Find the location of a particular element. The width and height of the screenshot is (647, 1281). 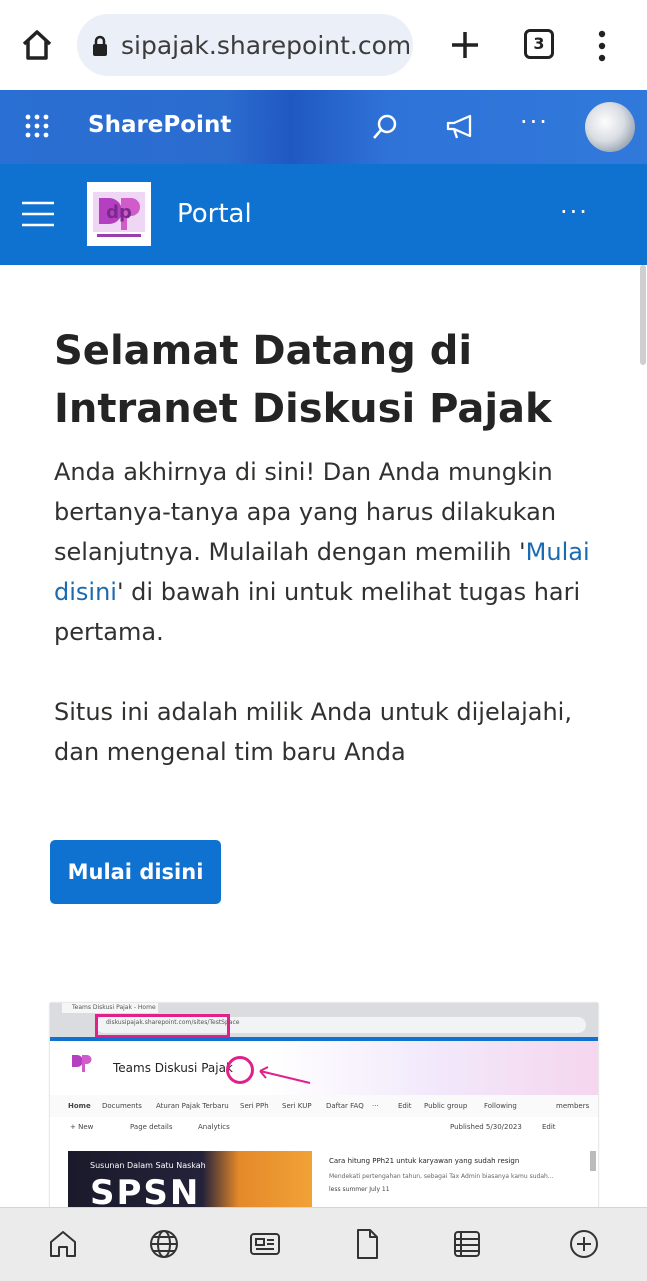

new-tab-icon is located at coordinates (465, 45).